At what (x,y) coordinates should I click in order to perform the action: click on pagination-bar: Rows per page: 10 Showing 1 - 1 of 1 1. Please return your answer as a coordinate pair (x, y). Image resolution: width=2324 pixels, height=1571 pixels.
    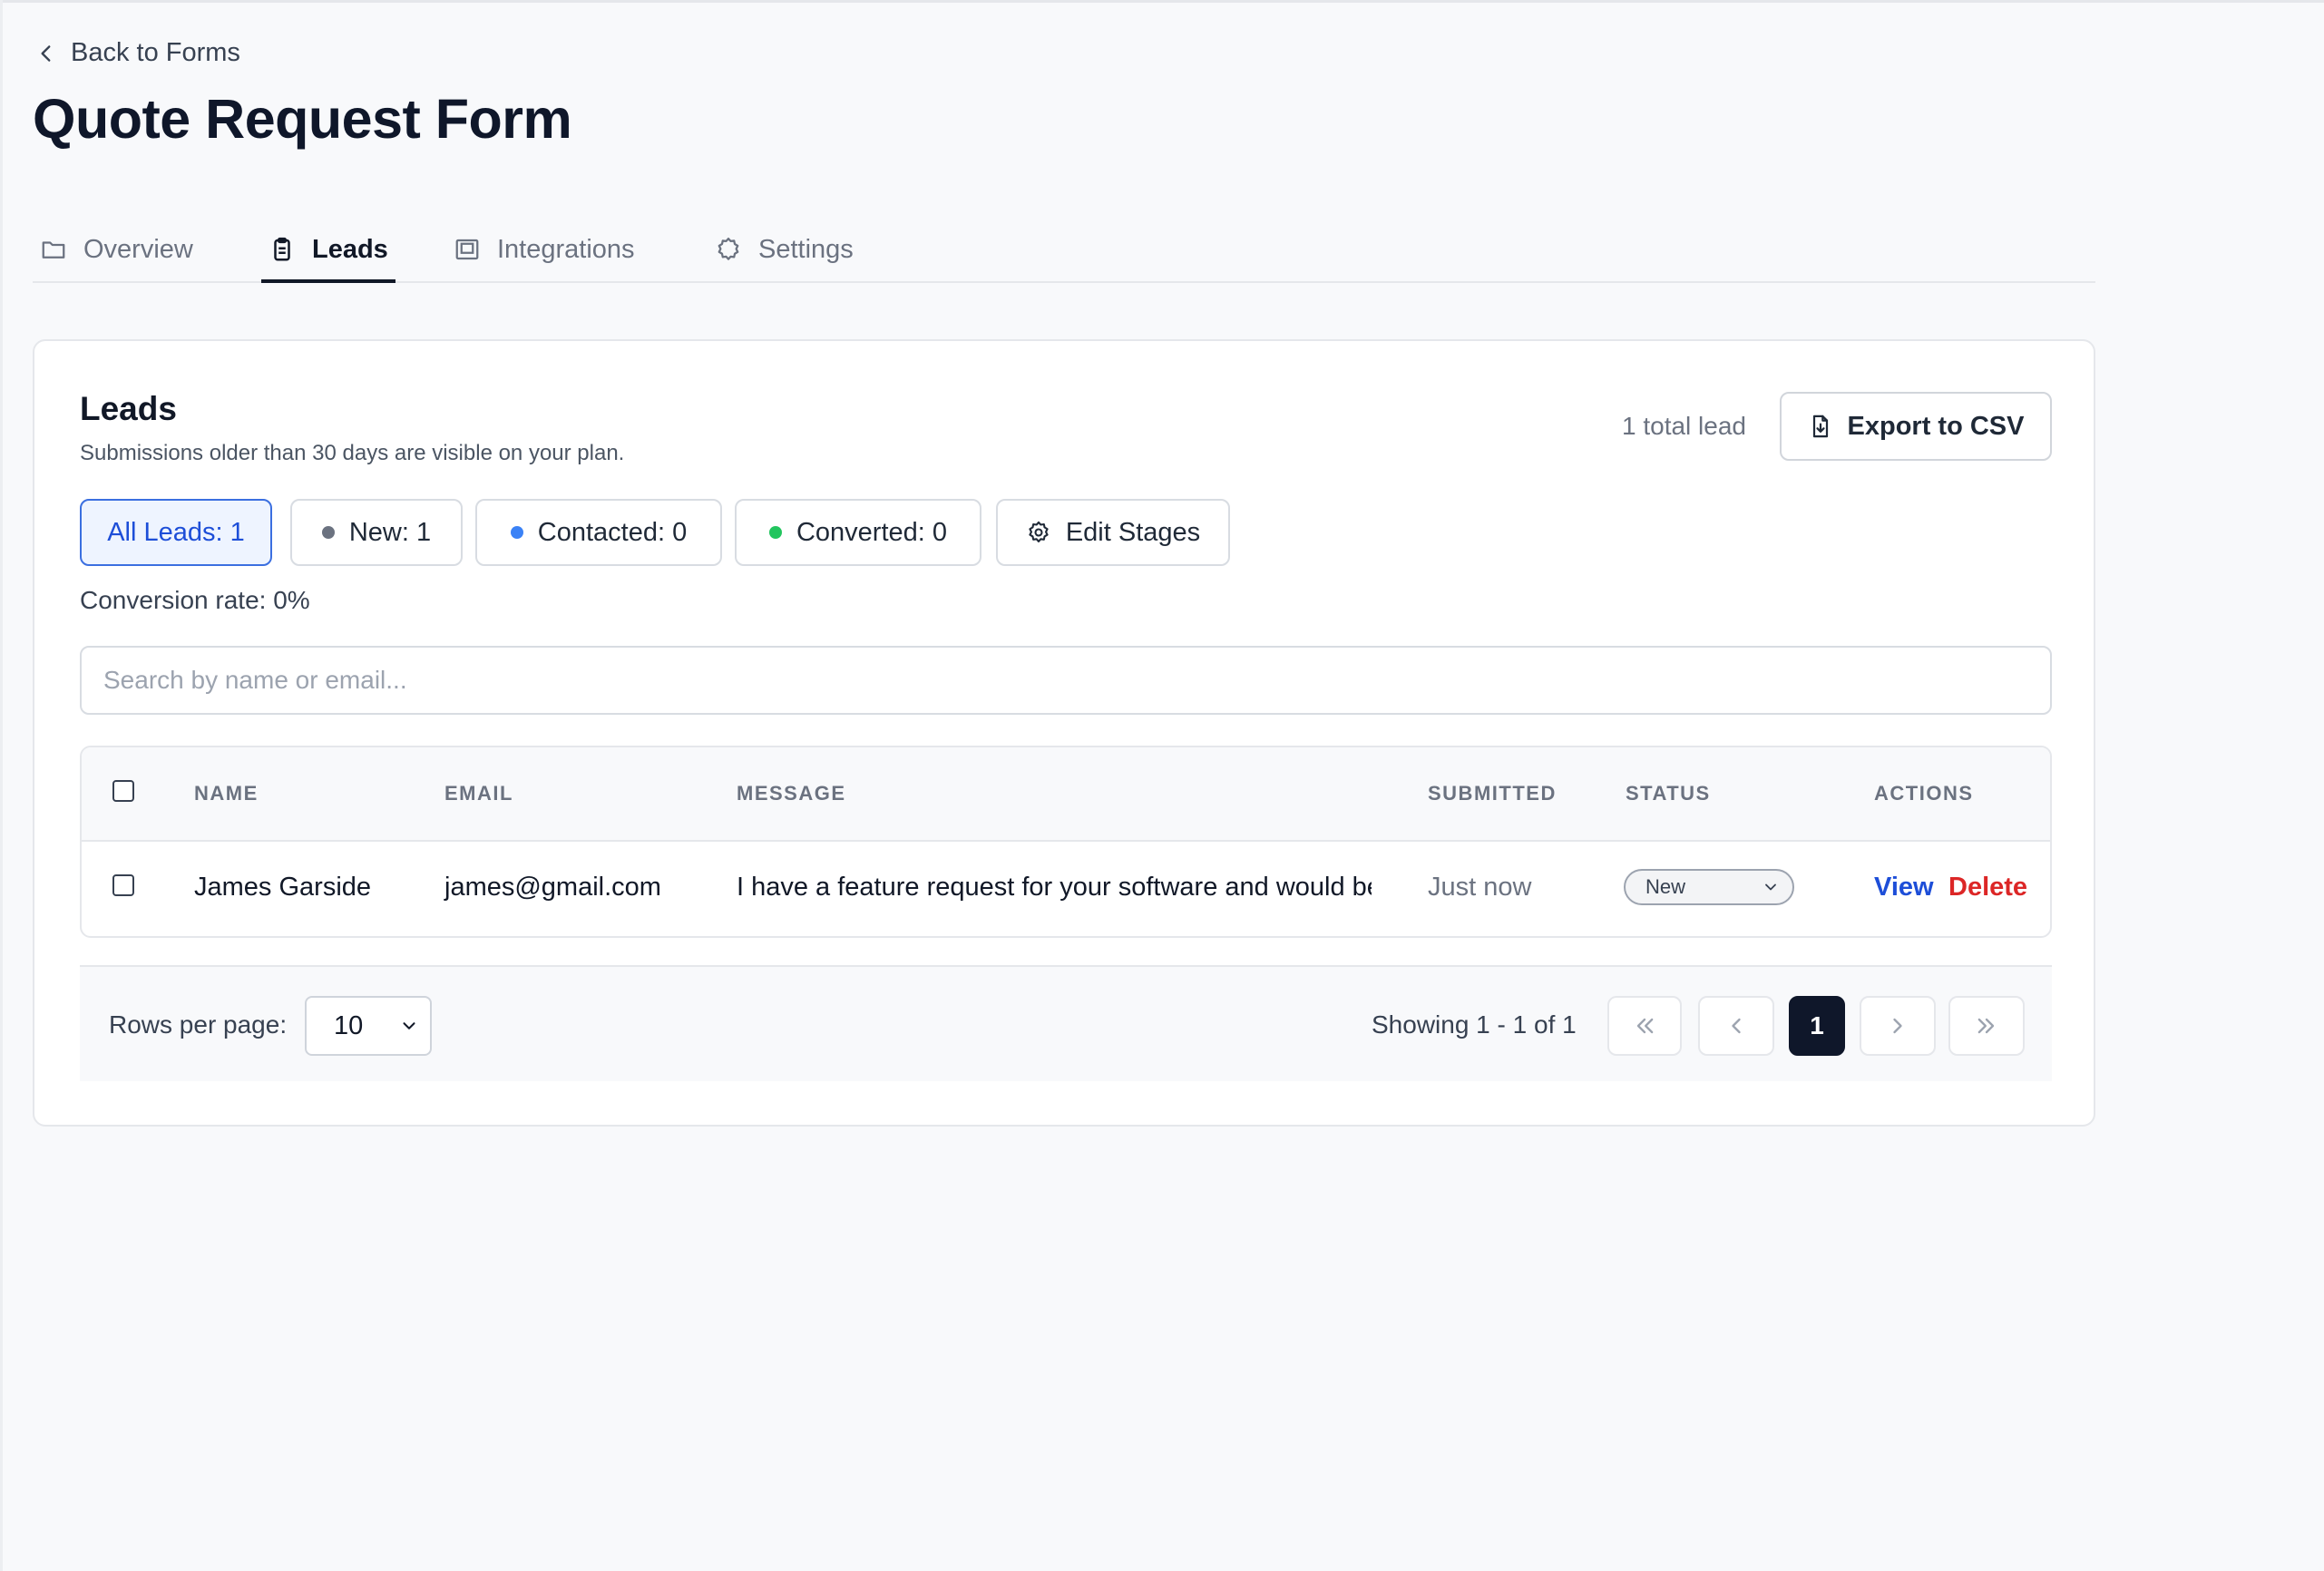
    Looking at the image, I should click on (1066, 1023).